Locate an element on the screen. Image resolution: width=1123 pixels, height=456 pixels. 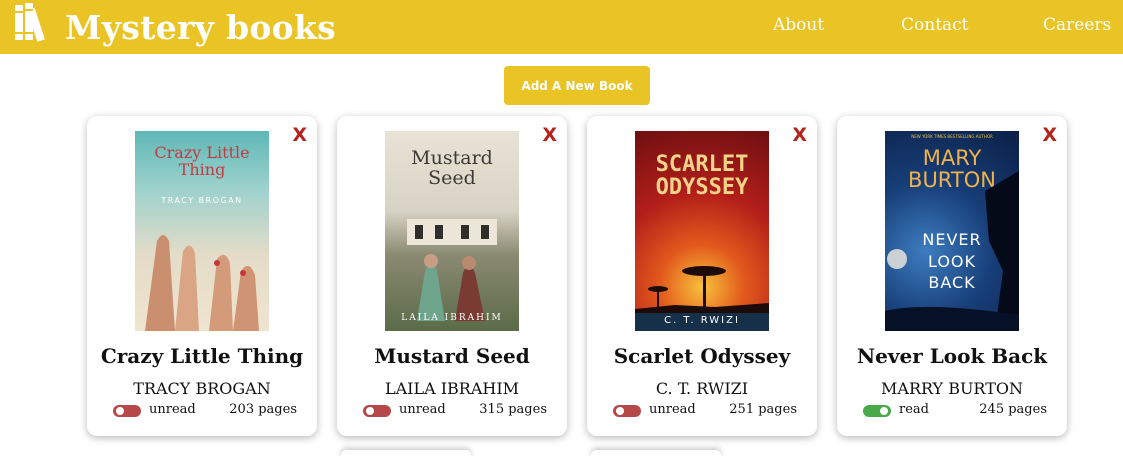
book-author: LAILA IBRAHIM is located at coordinates (452, 388).